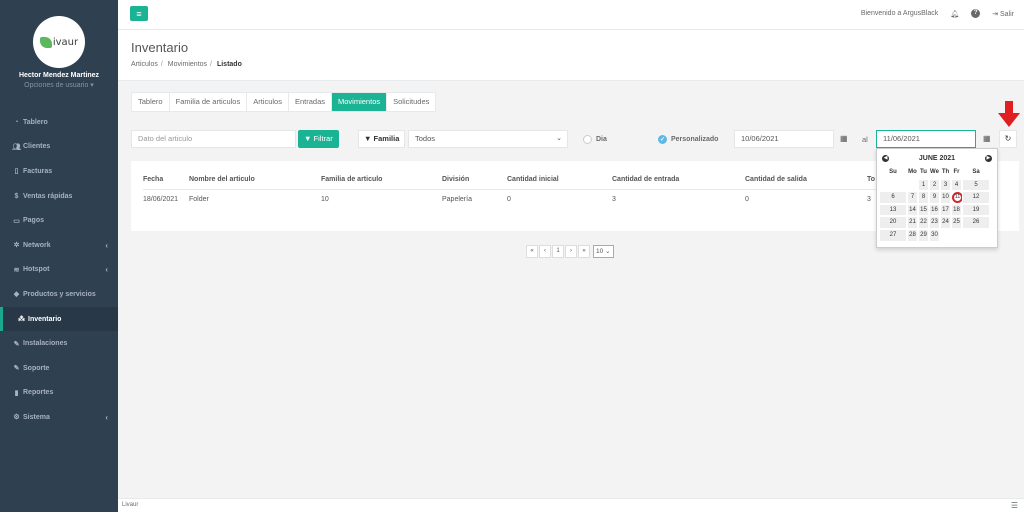  Describe the element at coordinates (59, 220) in the screenshot. I see `sidebar-item-pagos: ▭ Pagos` at that location.